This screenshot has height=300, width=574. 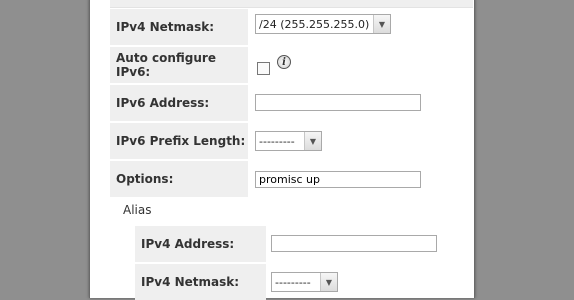 What do you see at coordinates (263, 68) in the screenshot?
I see `auto-configure-ipv6-checkbox` at bounding box center [263, 68].